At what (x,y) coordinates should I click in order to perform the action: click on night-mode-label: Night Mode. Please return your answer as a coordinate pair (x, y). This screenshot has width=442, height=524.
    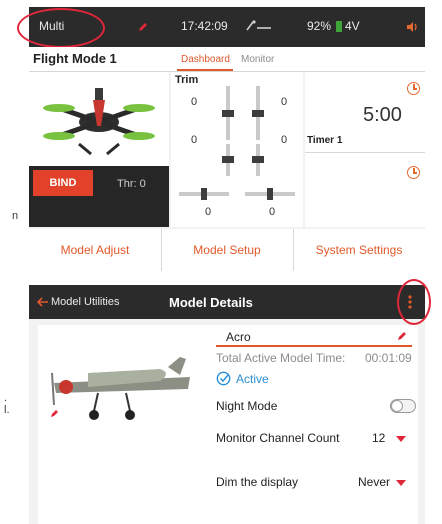
    Looking at the image, I should click on (247, 406).